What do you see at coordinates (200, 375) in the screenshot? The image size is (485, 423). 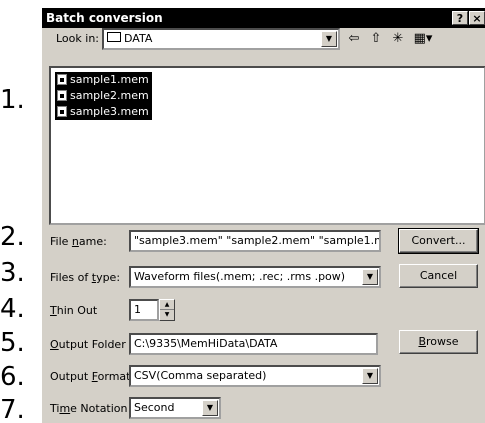 I see `output-format-value: CSV(Comma separated)` at bounding box center [200, 375].